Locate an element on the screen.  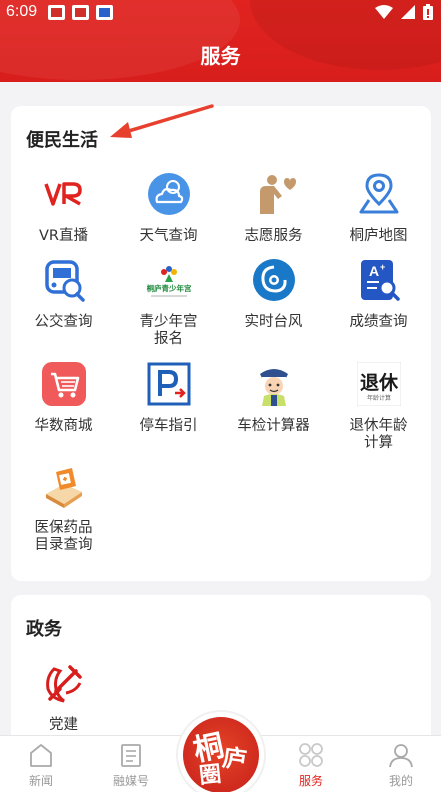
service-label: 实时台风 is located at coordinates (273, 322).